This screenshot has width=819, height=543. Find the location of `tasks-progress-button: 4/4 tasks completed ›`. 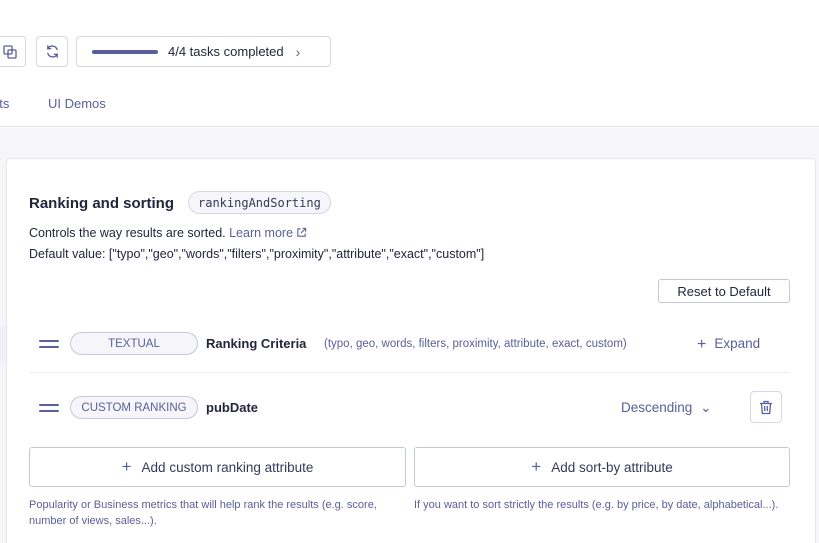

tasks-progress-button: 4/4 tasks completed › is located at coordinates (203, 51).